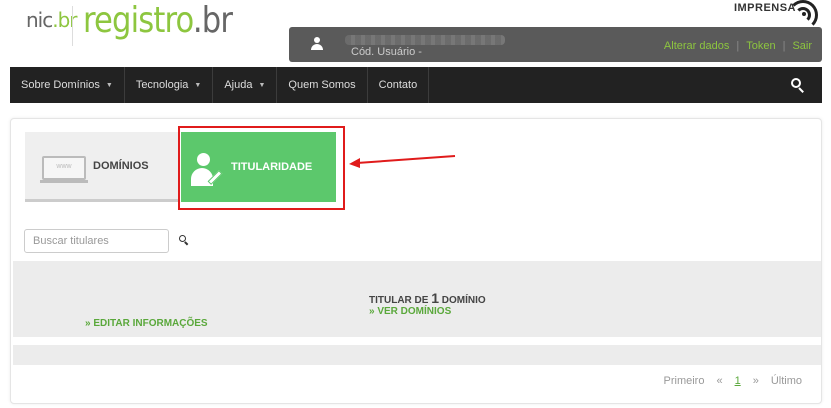 This screenshot has height=408, width=831. What do you see at coordinates (146, 323) in the screenshot?
I see `editar-informacoes-link: » EDITAR INFORMAÇÕES` at bounding box center [146, 323].